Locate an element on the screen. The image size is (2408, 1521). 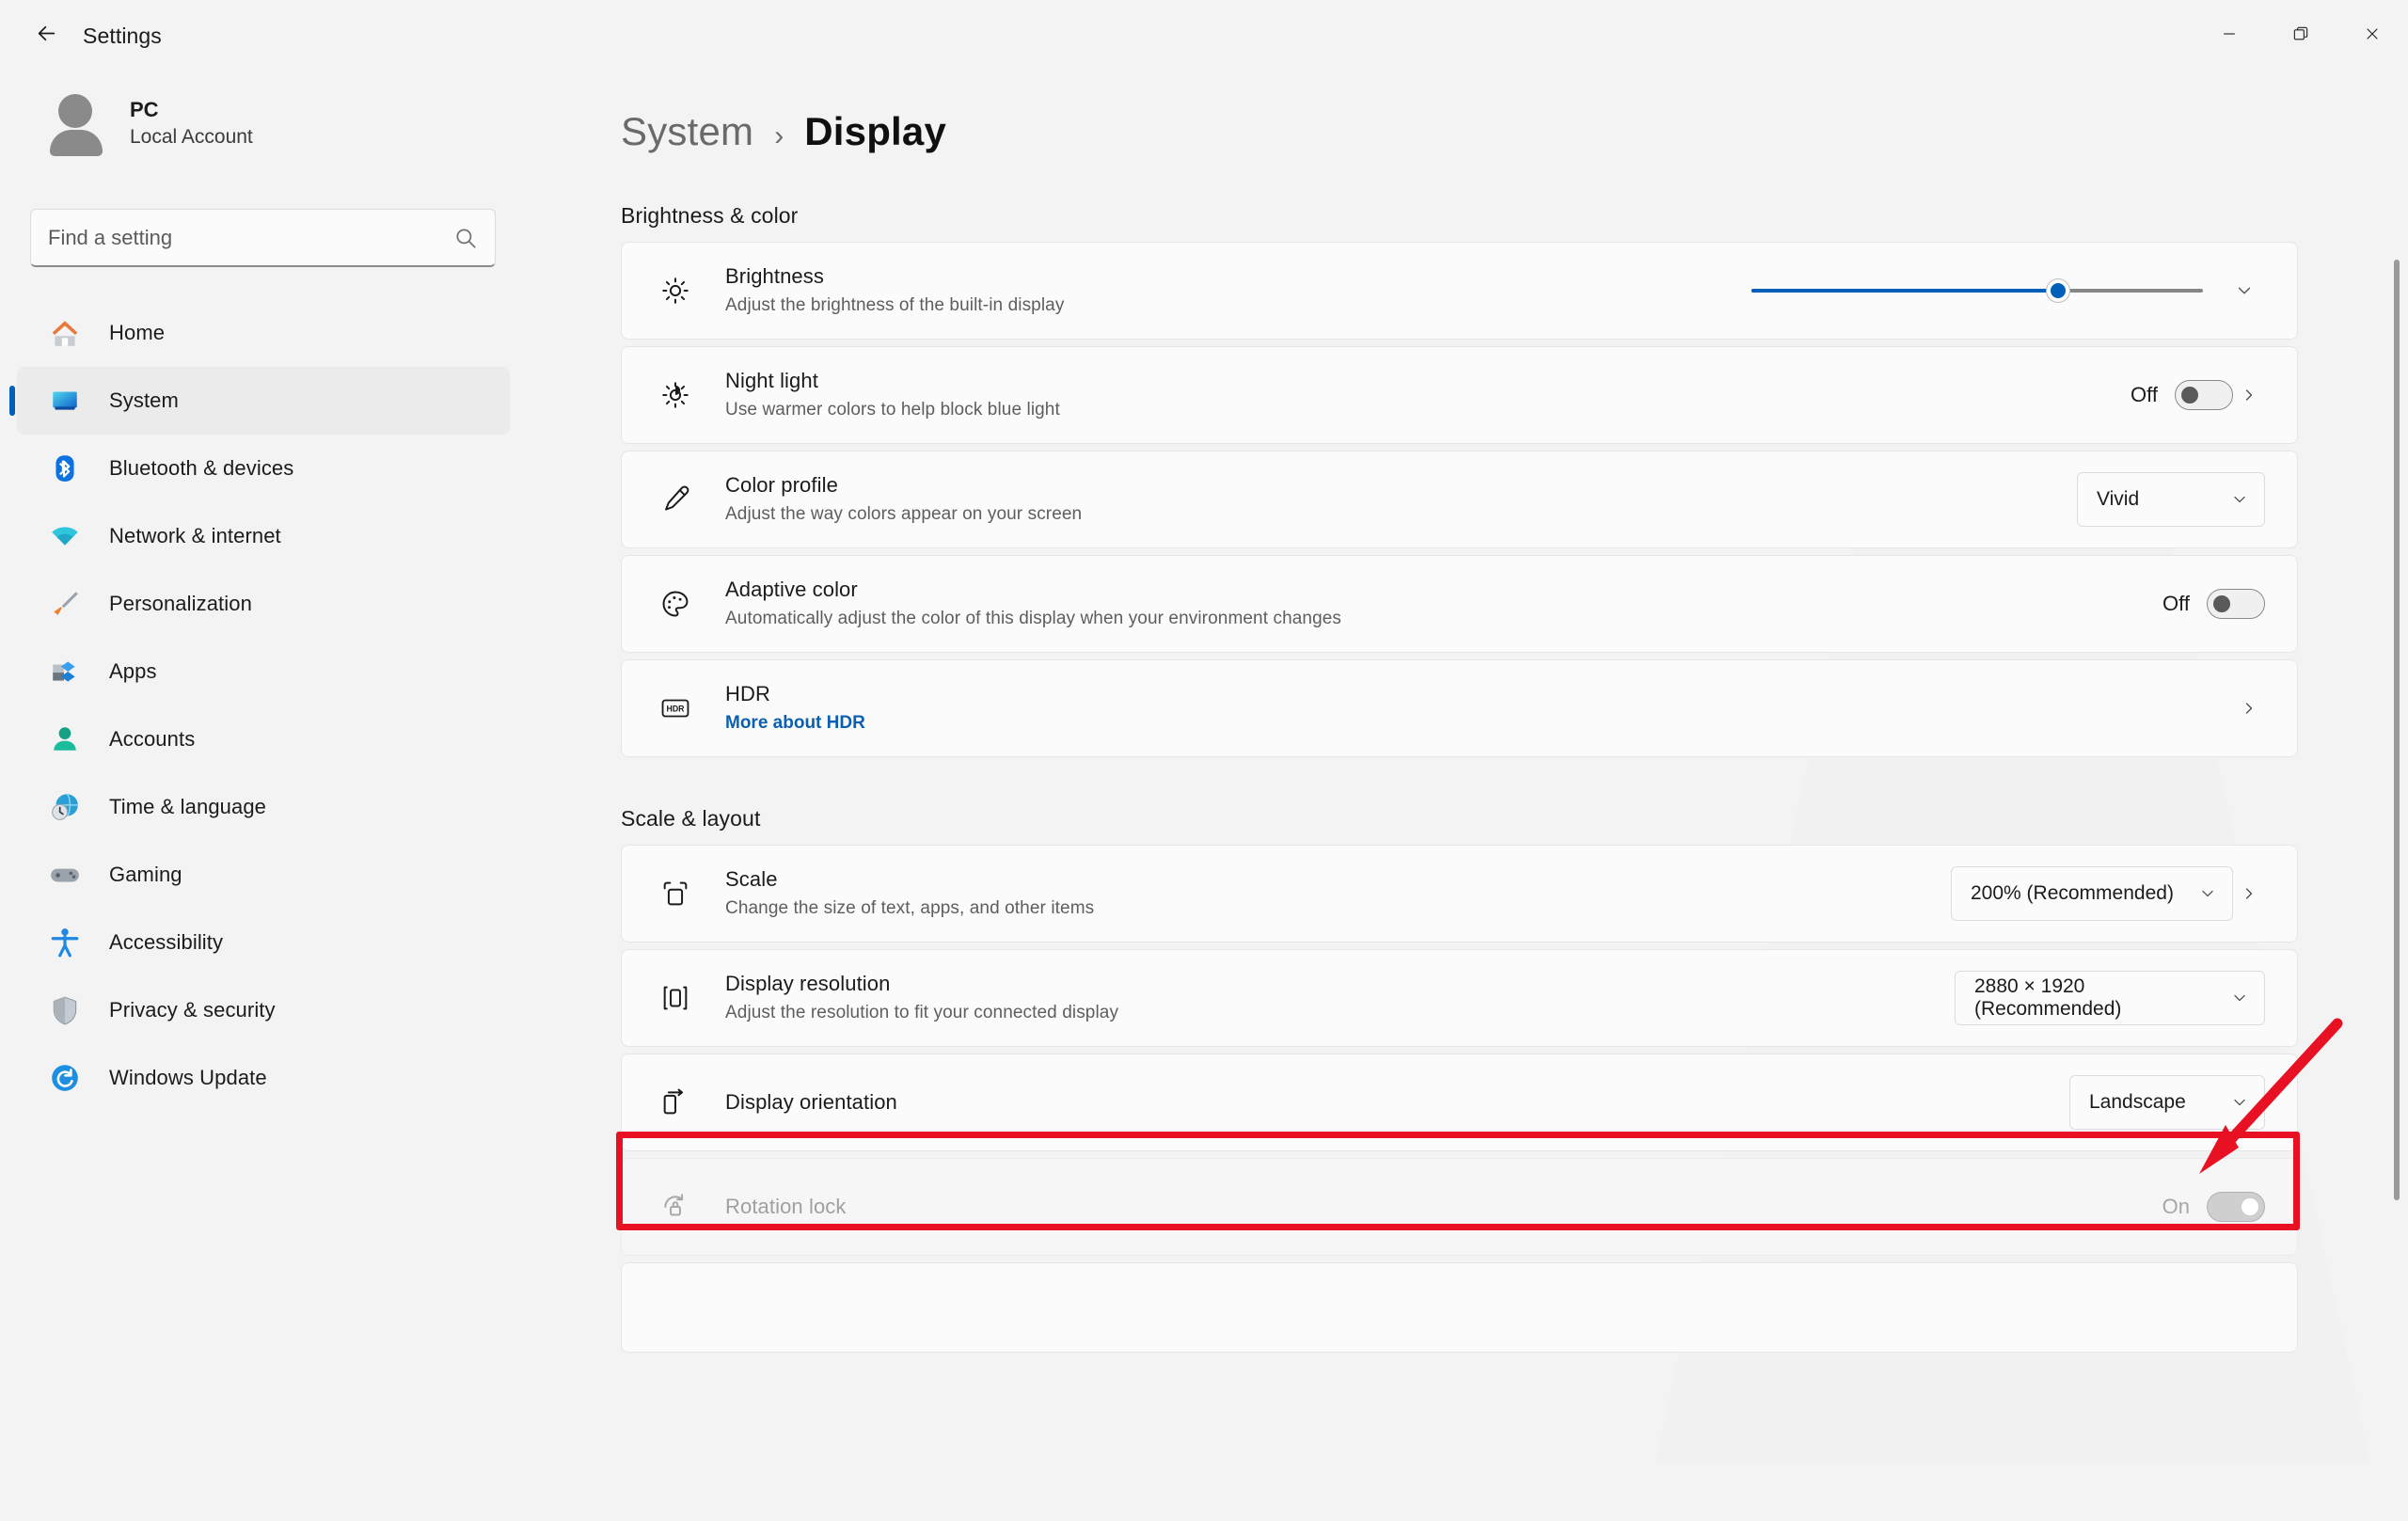
display-orientation-value: Landscape is located at coordinates (2138, 1102).